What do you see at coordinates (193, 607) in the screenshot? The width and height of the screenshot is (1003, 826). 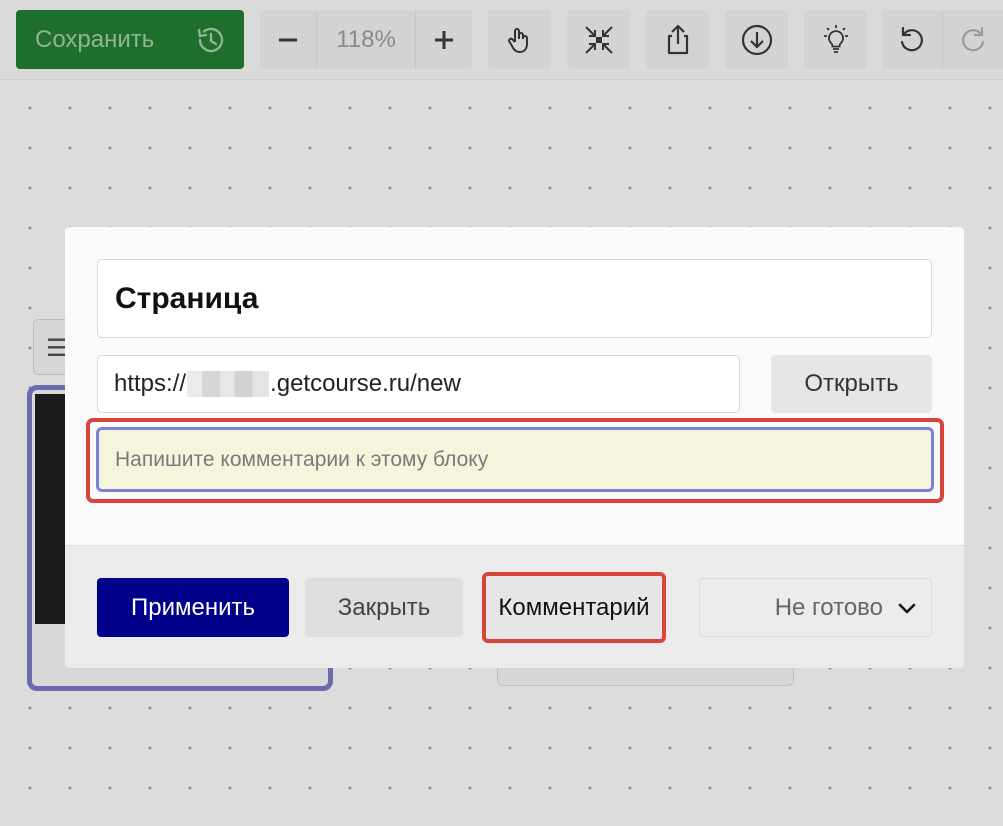 I see `apply-button: Применить` at bounding box center [193, 607].